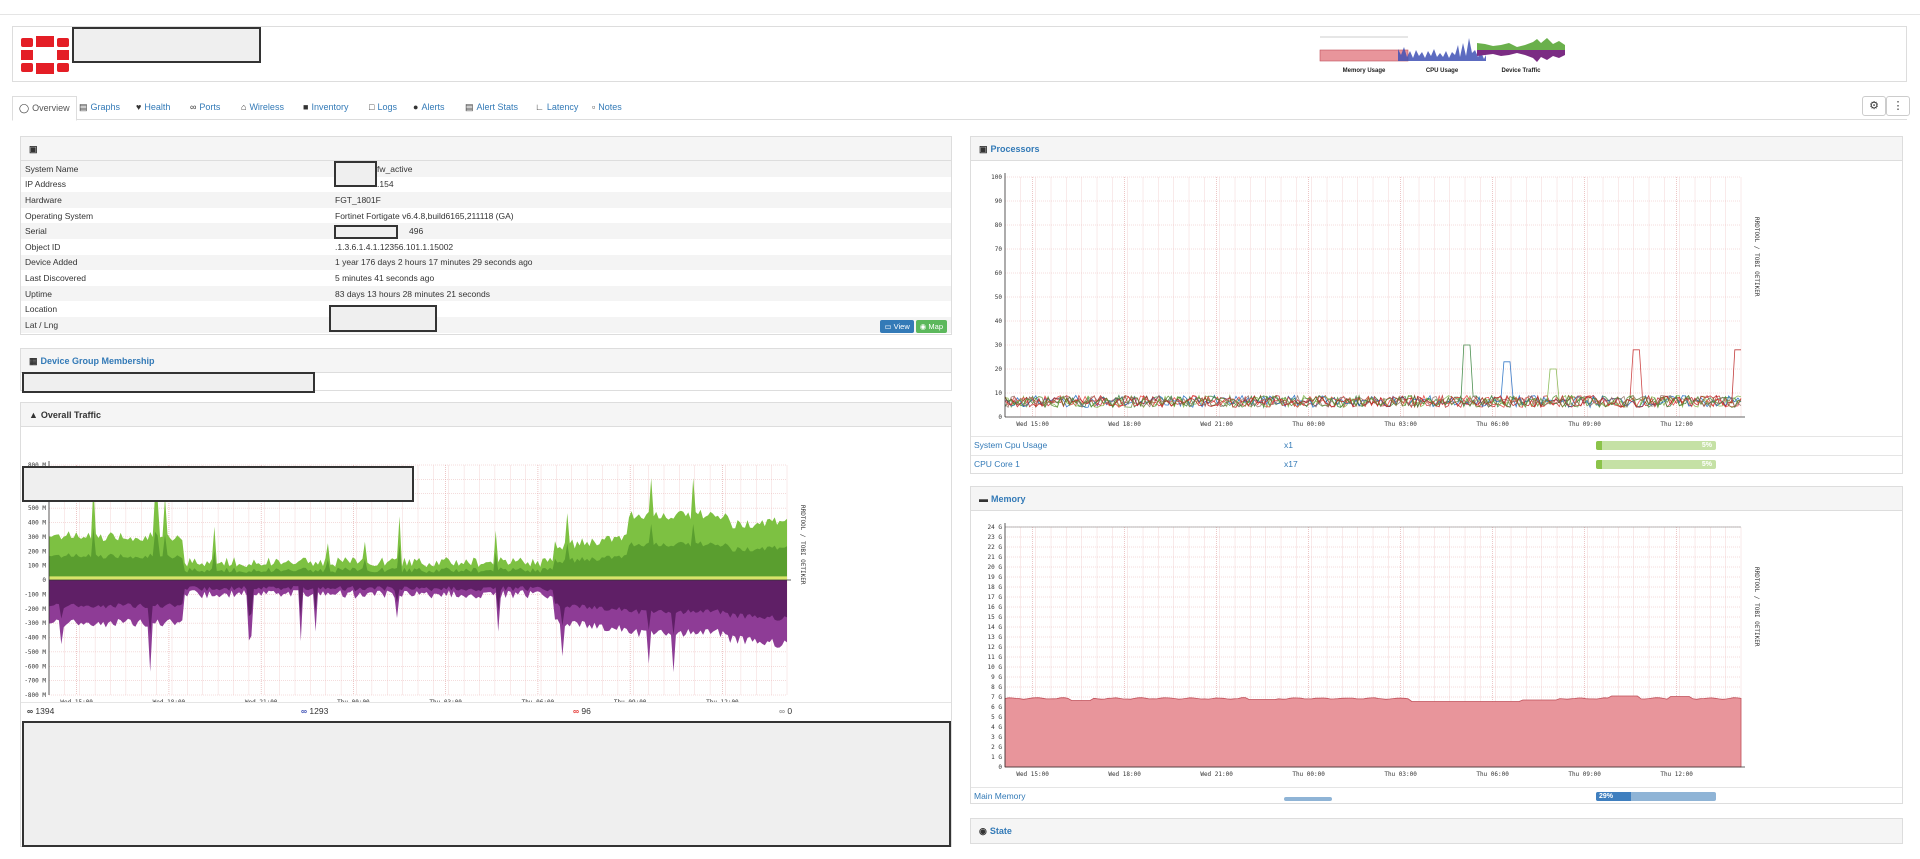 The height and width of the screenshot is (859, 1920). Describe the element at coordinates (995, 607) in the screenshot. I see `y-tick-label: 16 G` at that location.